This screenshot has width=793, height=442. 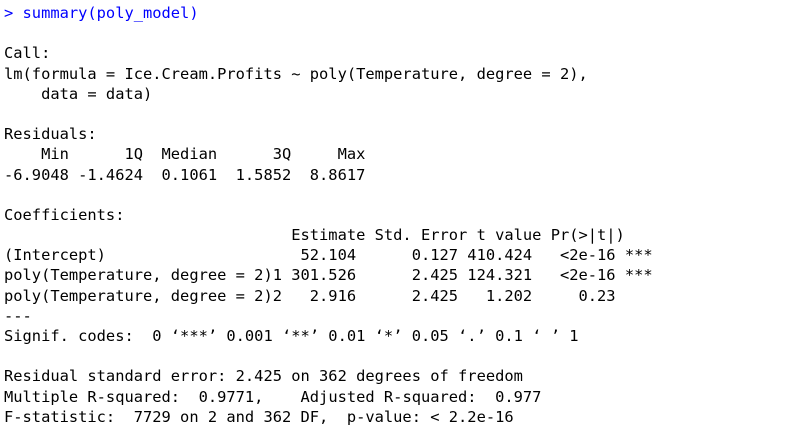 What do you see at coordinates (50, 134) in the screenshot?
I see `output-line-residuals-label: Residuals:` at bounding box center [50, 134].